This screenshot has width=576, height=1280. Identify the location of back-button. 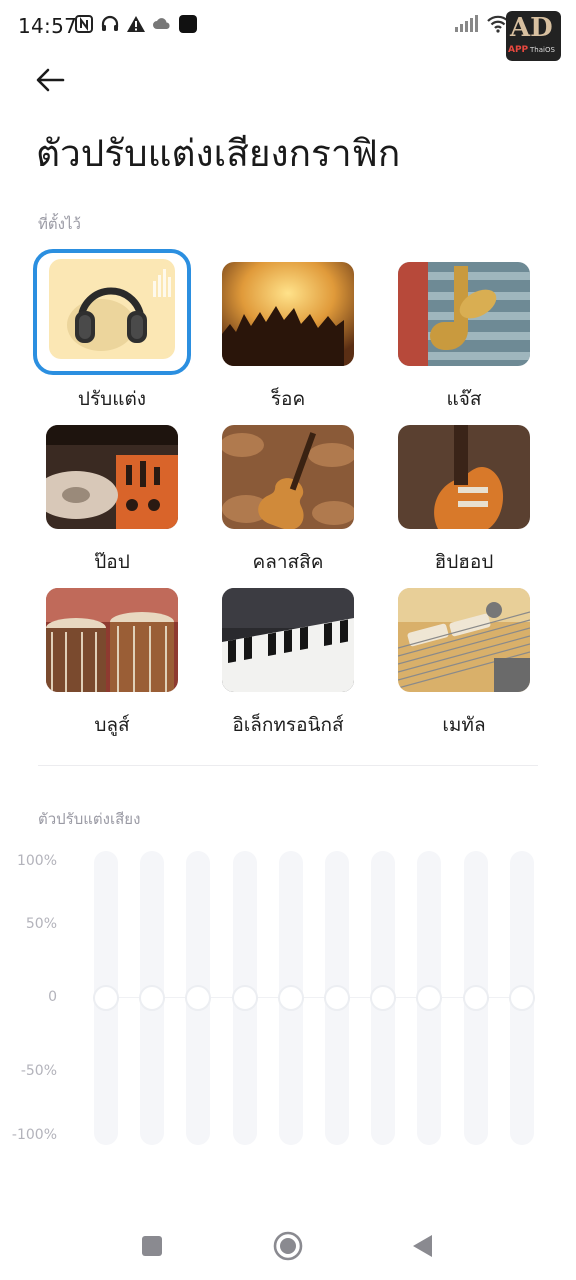
(51, 80).